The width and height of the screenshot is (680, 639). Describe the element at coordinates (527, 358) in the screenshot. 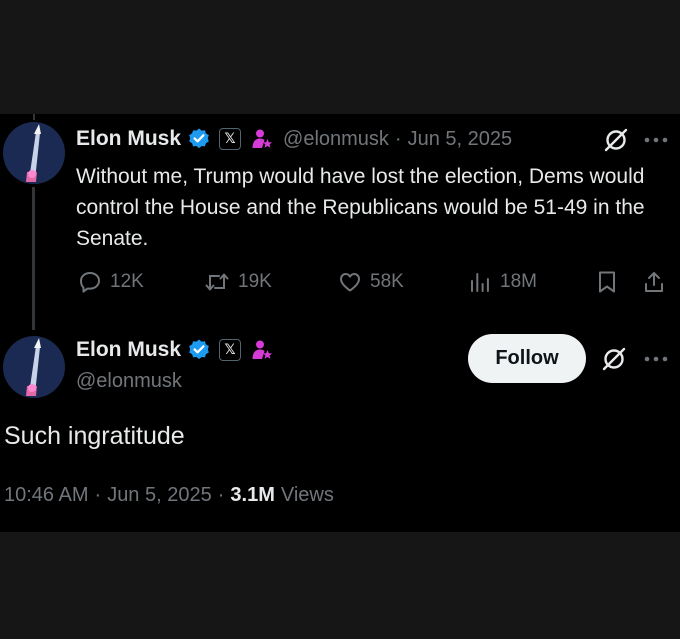

I see `follow-button: Follow` at that location.